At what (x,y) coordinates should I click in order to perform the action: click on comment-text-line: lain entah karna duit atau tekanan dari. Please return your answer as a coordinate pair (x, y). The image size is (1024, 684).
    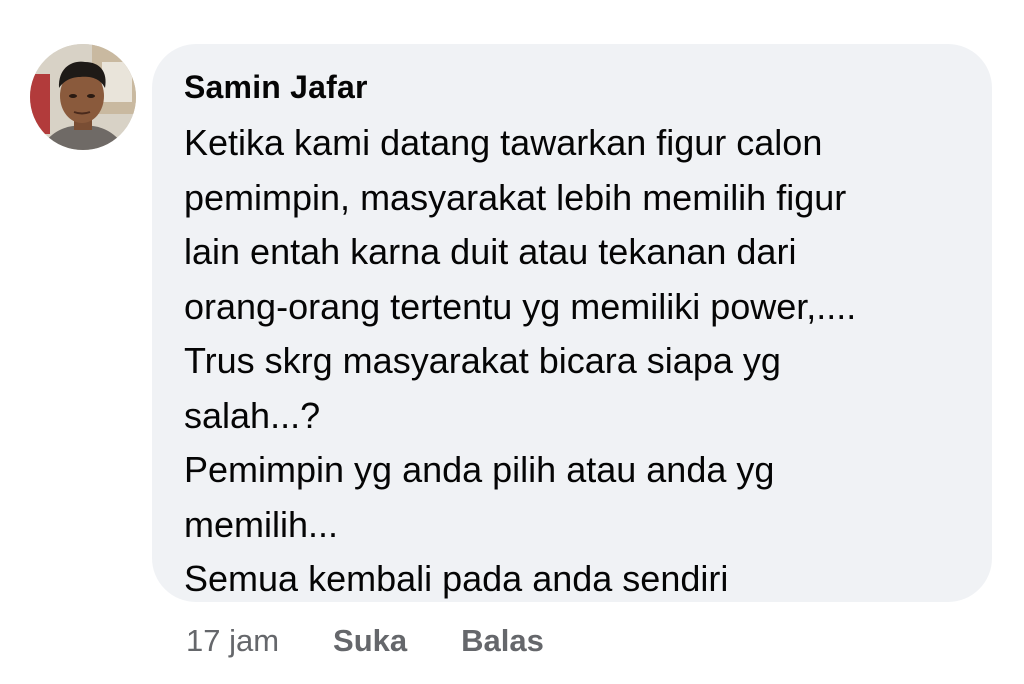
    Looking at the image, I should click on (490, 251).